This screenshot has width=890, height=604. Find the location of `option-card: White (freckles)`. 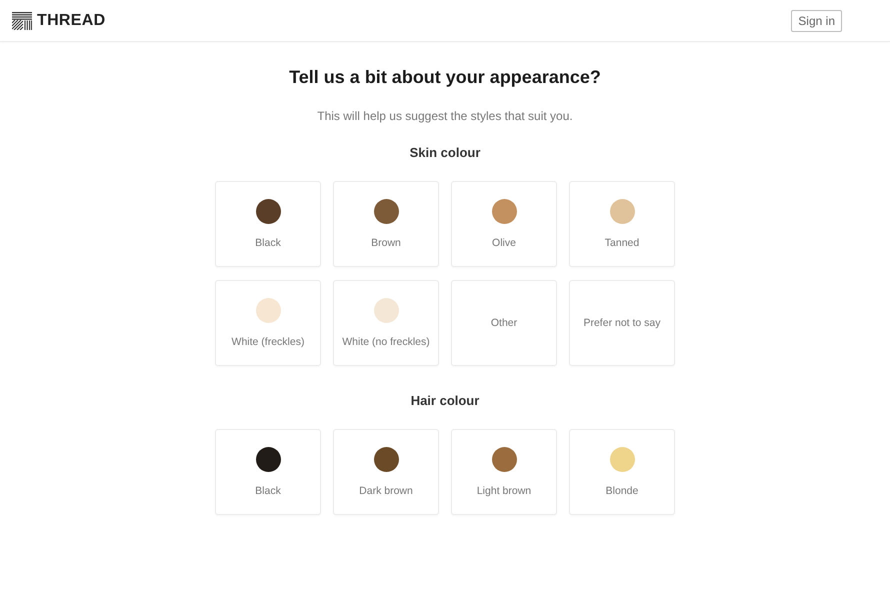

option-card: White (freckles) is located at coordinates (268, 323).